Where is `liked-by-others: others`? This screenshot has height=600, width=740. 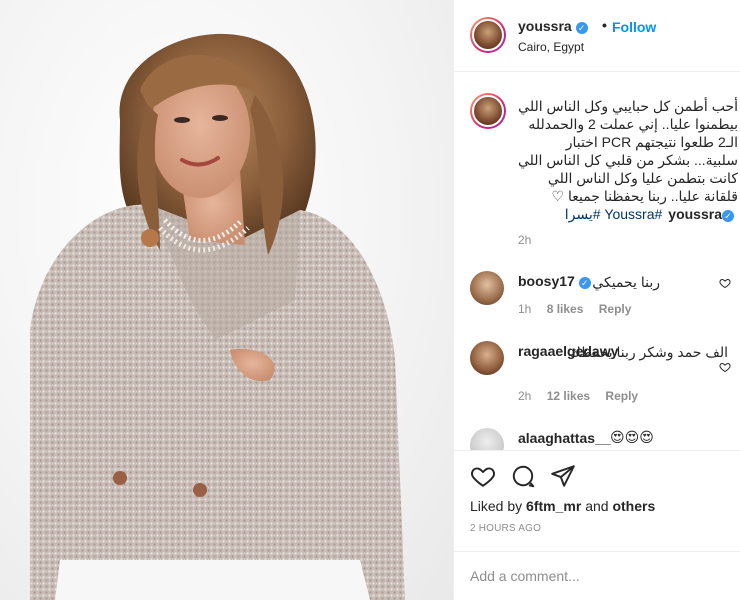 liked-by-others: others is located at coordinates (633, 506).